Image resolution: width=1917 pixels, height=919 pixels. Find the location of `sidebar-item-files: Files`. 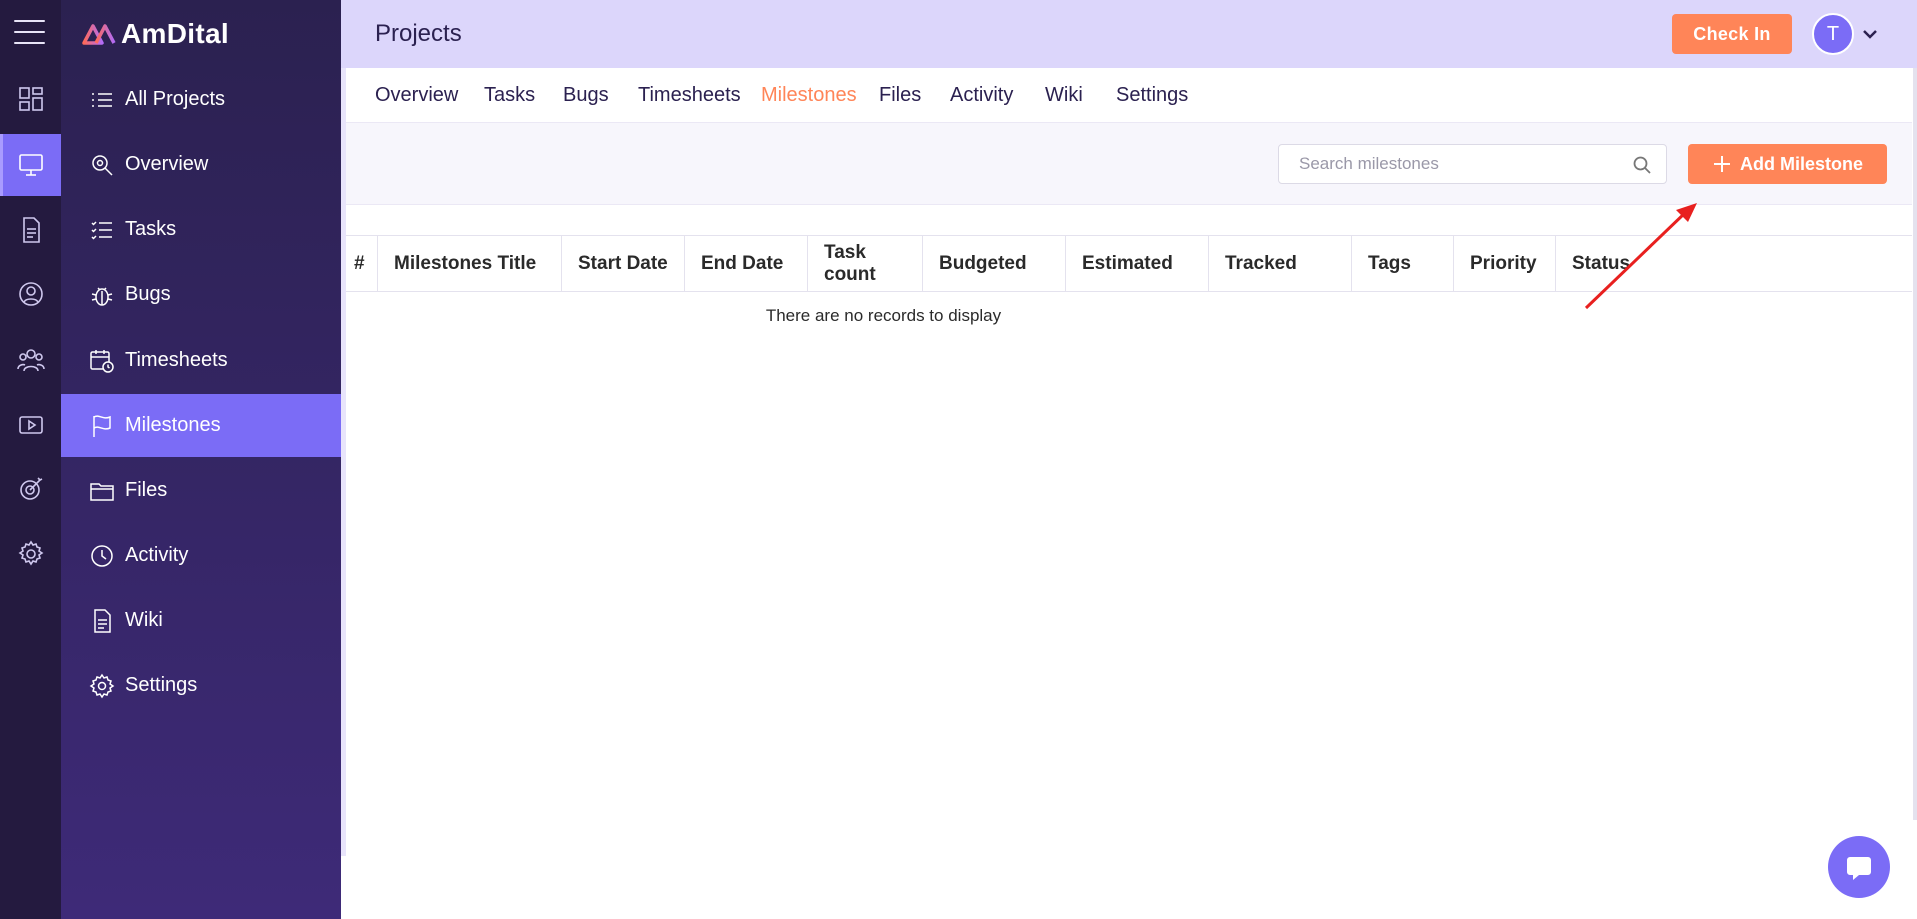

sidebar-item-files: Files is located at coordinates (201, 490).